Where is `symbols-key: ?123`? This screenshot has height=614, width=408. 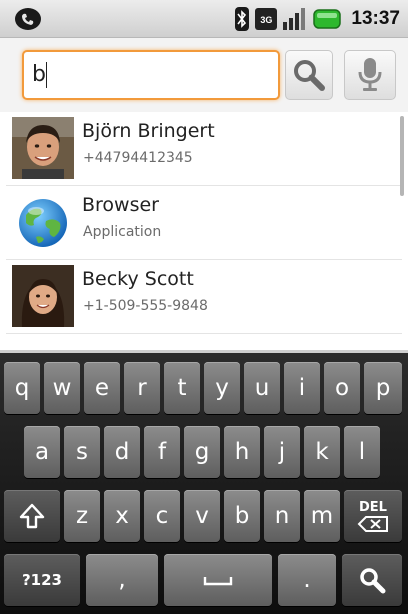 symbols-key: ?123 is located at coordinates (42, 580).